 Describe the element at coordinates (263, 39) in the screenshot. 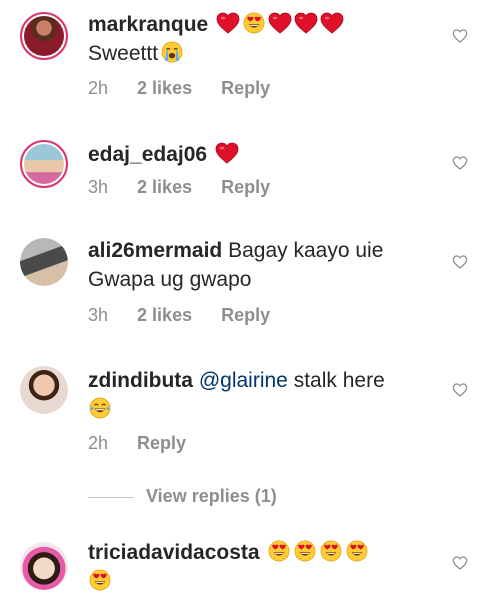

I see `comment-text: markranque Sweettt` at that location.